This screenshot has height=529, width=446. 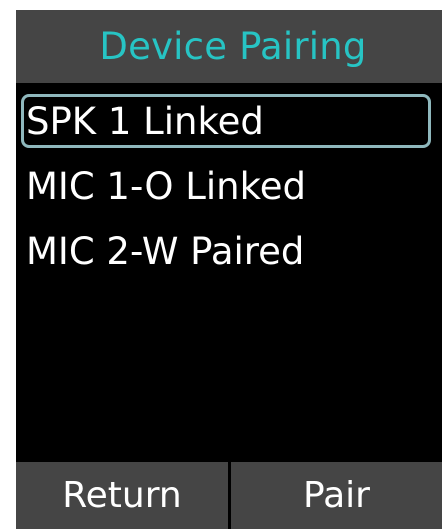 I want to click on device-item-spk-1: SPK 1 Linked, so click(x=226, y=121).